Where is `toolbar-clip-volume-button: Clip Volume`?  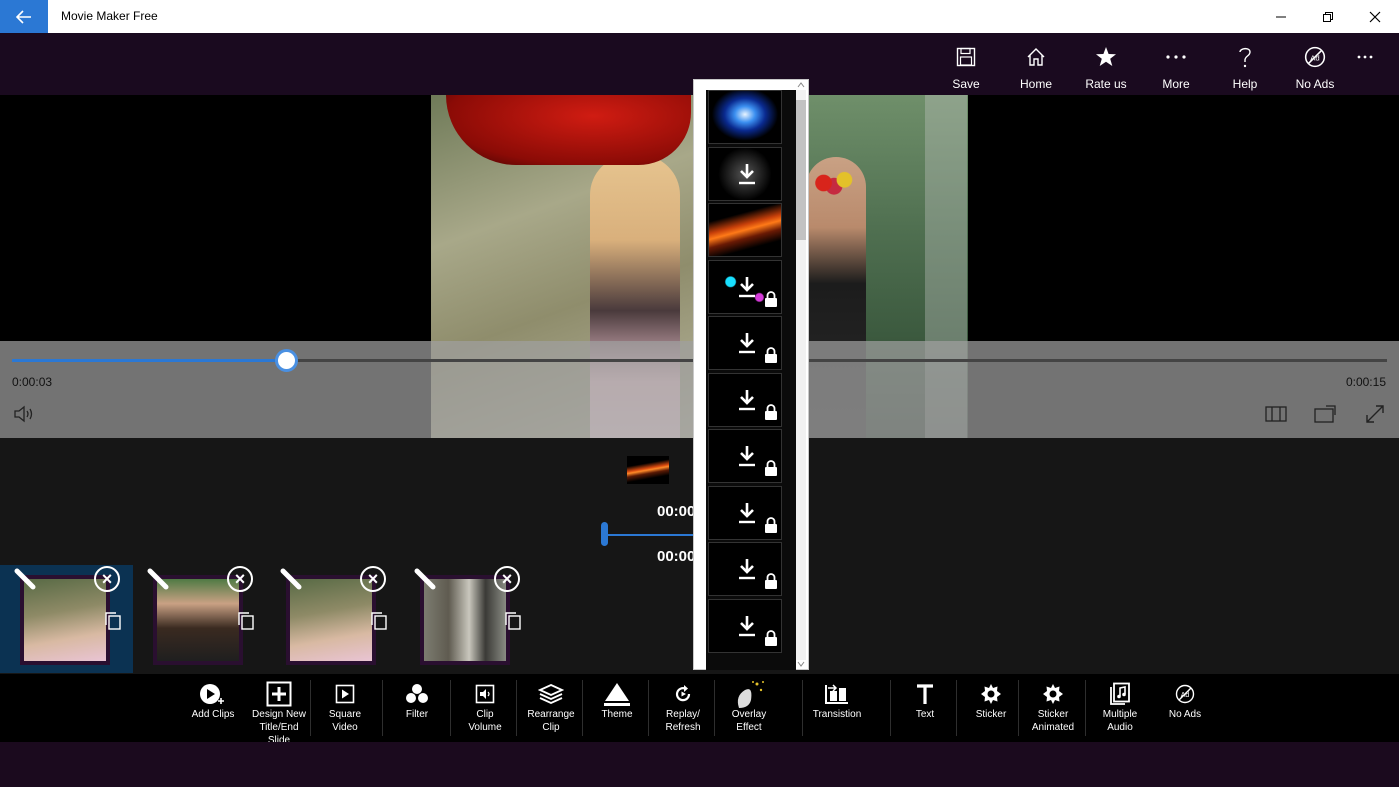 toolbar-clip-volume-button: Clip Volume is located at coordinates (485, 707).